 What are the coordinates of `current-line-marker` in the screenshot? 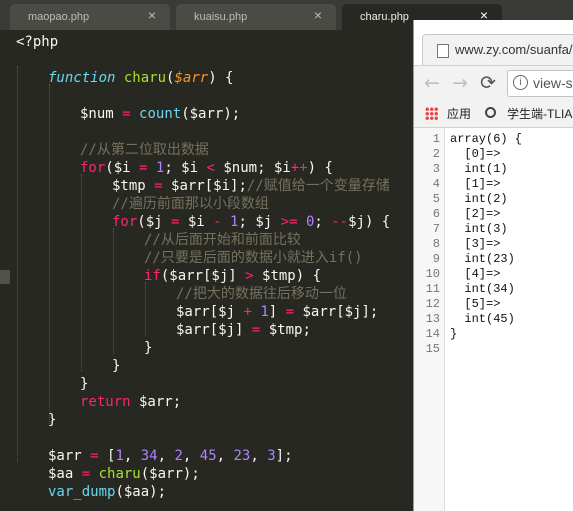 It's located at (5, 277).